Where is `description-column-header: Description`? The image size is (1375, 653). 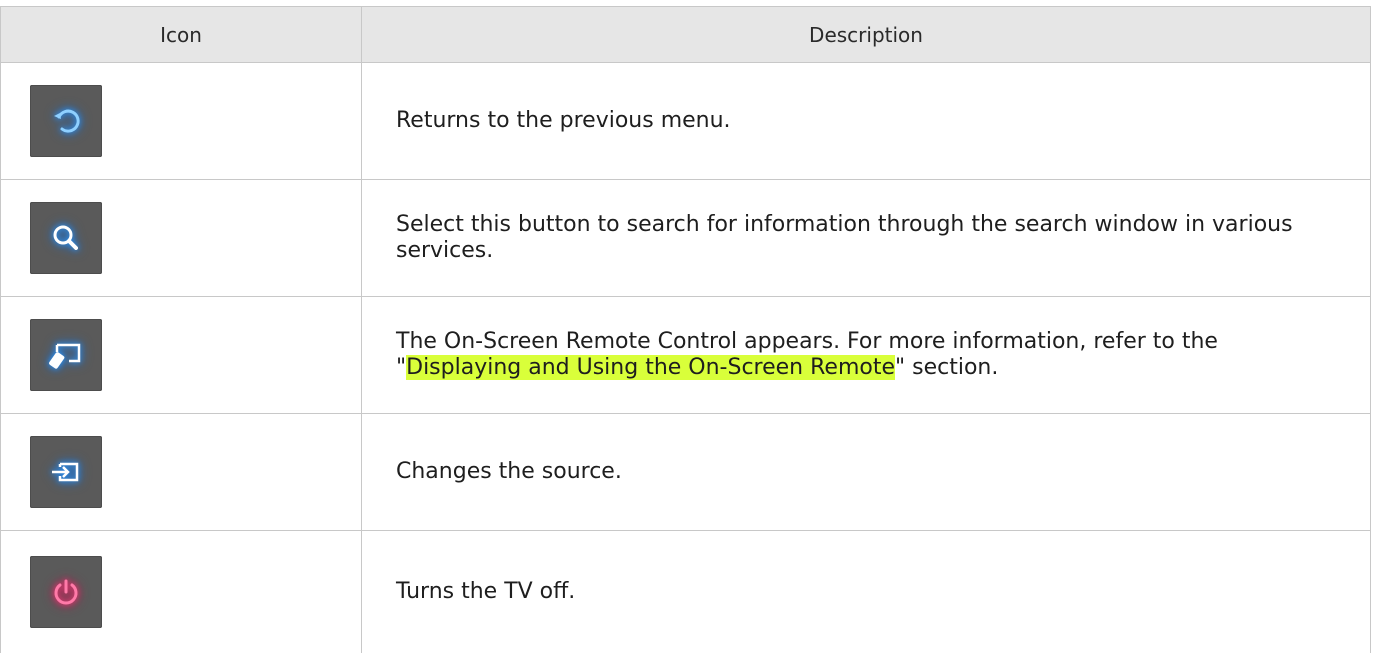 description-column-header: Description is located at coordinates (866, 35).